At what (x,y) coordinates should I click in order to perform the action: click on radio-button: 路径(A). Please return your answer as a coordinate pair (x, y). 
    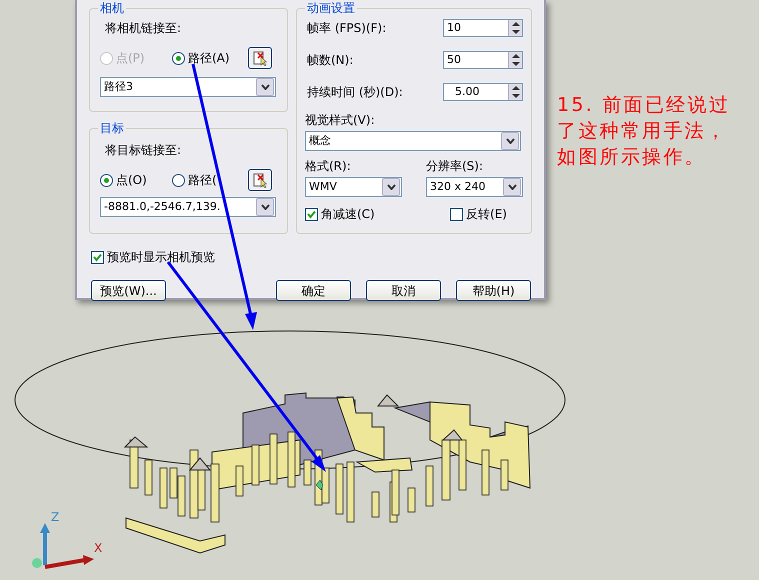
    Looking at the image, I should click on (210, 58).